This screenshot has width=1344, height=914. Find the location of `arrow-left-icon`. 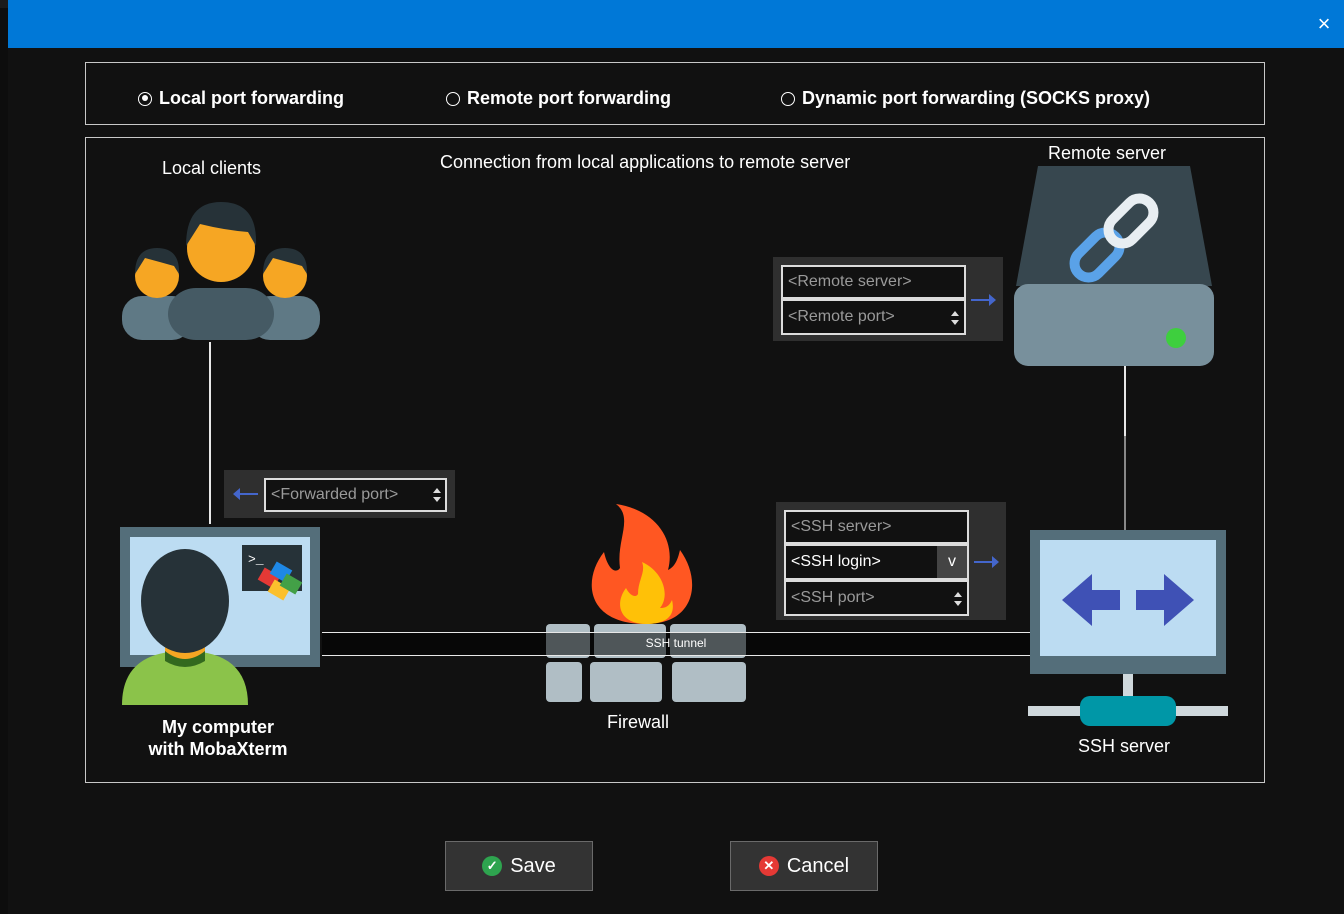

arrow-left-icon is located at coordinates (245, 494).